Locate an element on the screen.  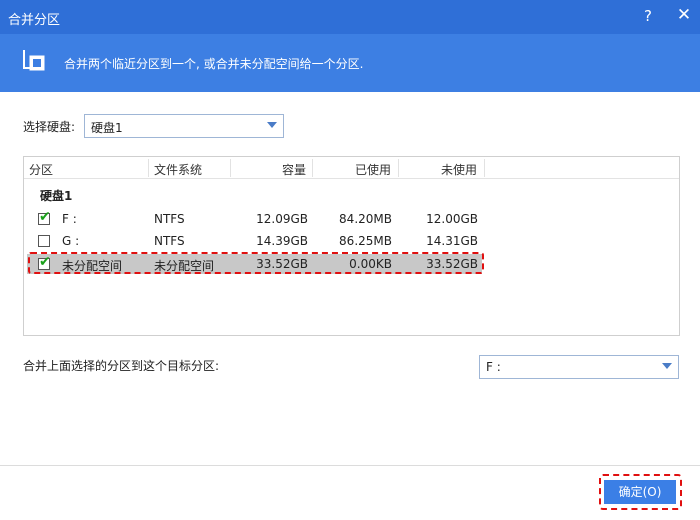
partition-used: 86.25MB is located at coordinates (365, 241).